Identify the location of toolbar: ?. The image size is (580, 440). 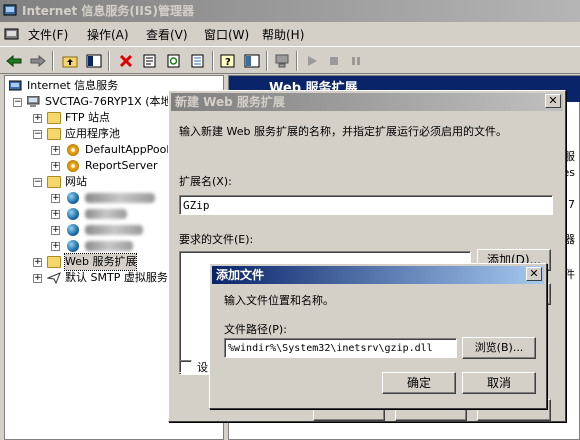
(290, 60).